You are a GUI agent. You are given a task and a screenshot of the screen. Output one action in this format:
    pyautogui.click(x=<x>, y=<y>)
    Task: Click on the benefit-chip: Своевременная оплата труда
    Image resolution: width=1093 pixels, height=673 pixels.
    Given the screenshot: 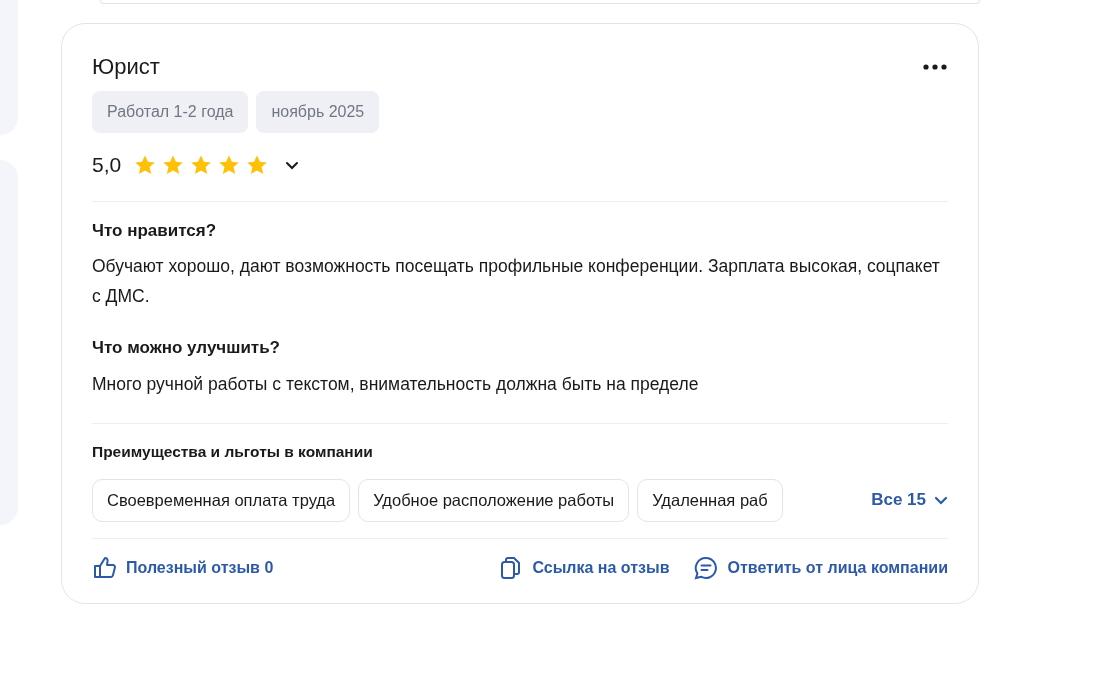 What is the action you would take?
    pyautogui.click(x=221, y=500)
    